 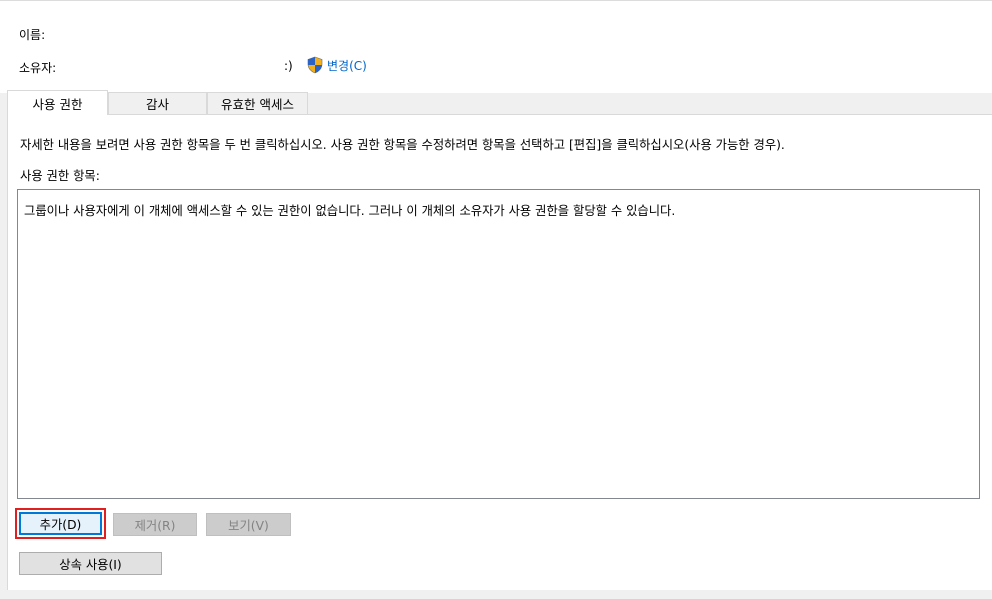 What do you see at coordinates (90, 563) in the screenshot?
I see `enable-inheritance-button: 상속 사용(I)` at bounding box center [90, 563].